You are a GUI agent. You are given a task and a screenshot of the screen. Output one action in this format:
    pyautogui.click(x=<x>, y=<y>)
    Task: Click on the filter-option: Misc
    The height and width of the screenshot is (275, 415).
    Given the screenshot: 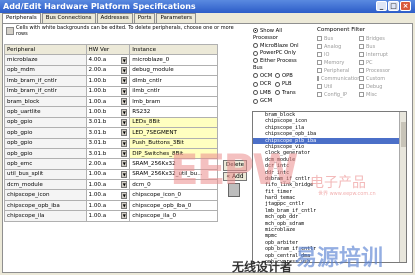 What is the action you would take?
    pyautogui.click(x=380, y=94)
    